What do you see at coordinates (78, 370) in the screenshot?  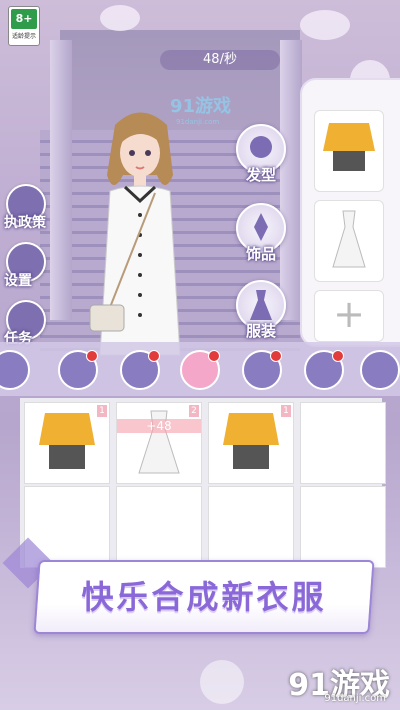 I see `tab-hair` at bounding box center [78, 370].